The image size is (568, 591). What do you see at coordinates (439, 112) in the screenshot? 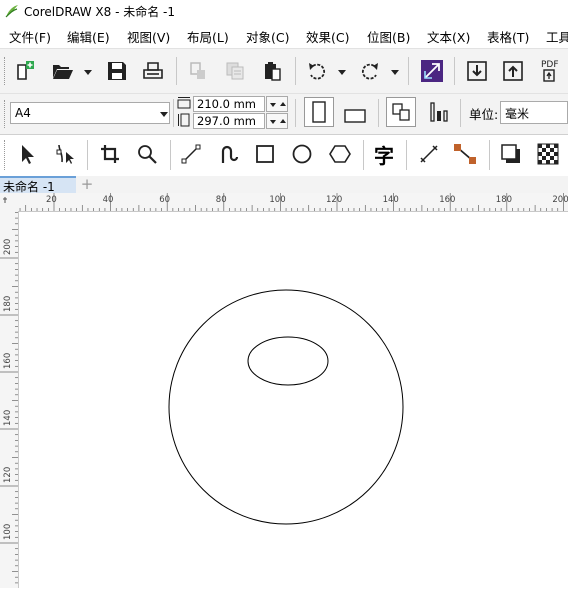
I see `current-page-button` at bounding box center [439, 112].